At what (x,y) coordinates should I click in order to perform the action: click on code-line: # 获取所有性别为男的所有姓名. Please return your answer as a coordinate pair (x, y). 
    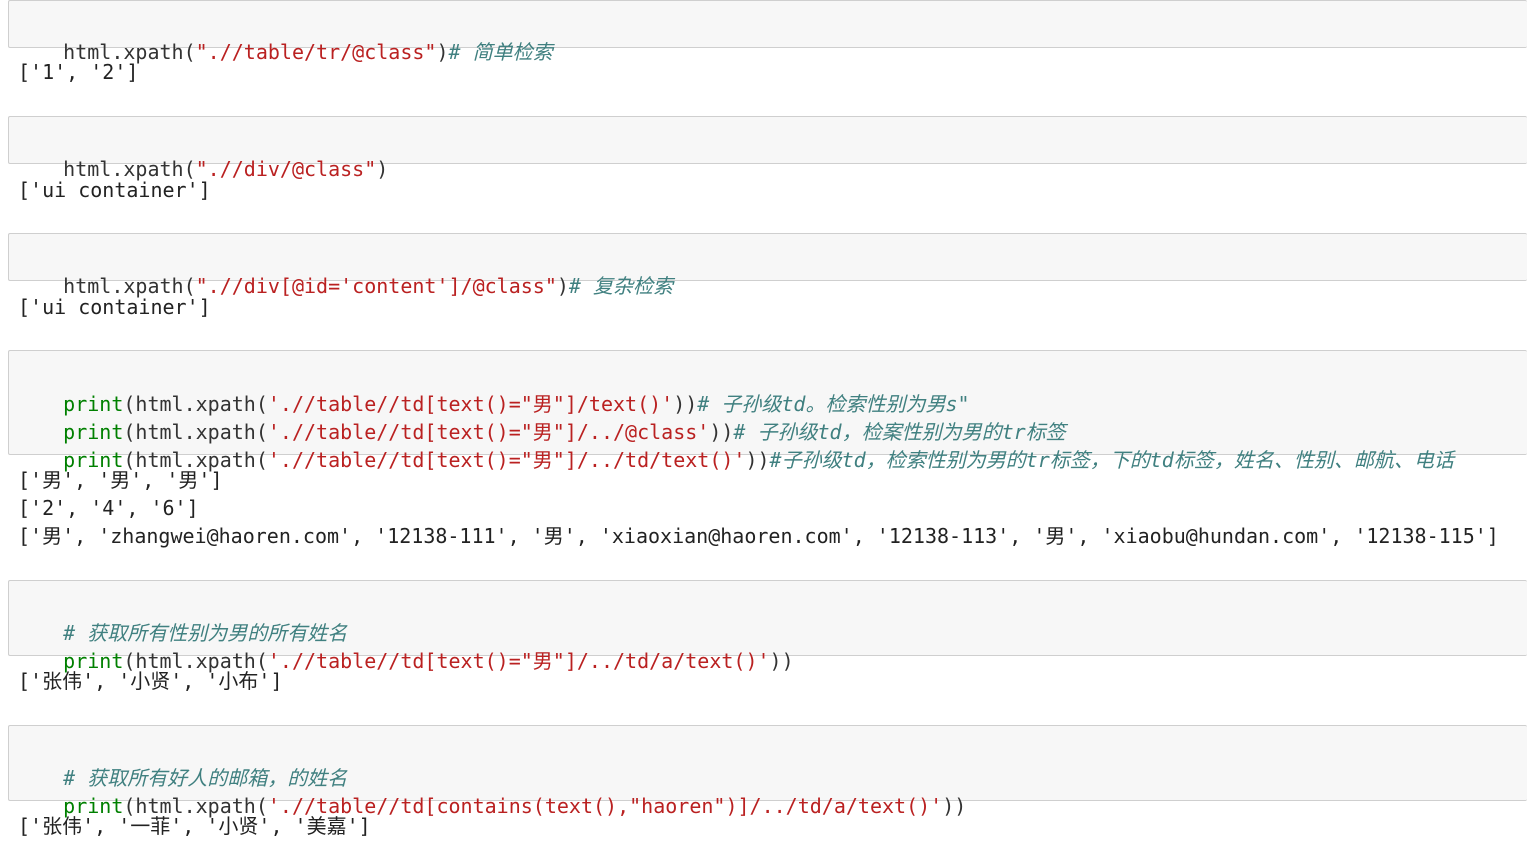
    Looking at the image, I should click on (771, 618).